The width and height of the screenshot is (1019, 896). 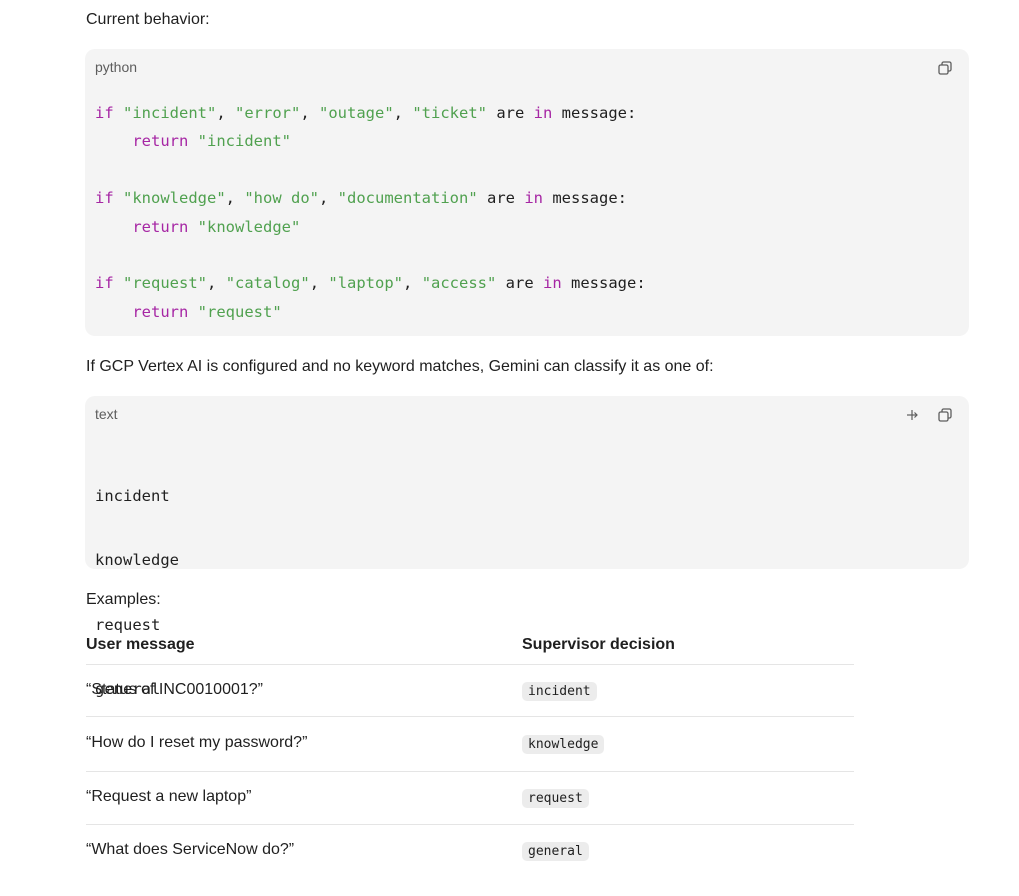 What do you see at coordinates (174, 689) in the screenshot?
I see `user-message-cell: “Status of INC0010001?”` at bounding box center [174, 689].